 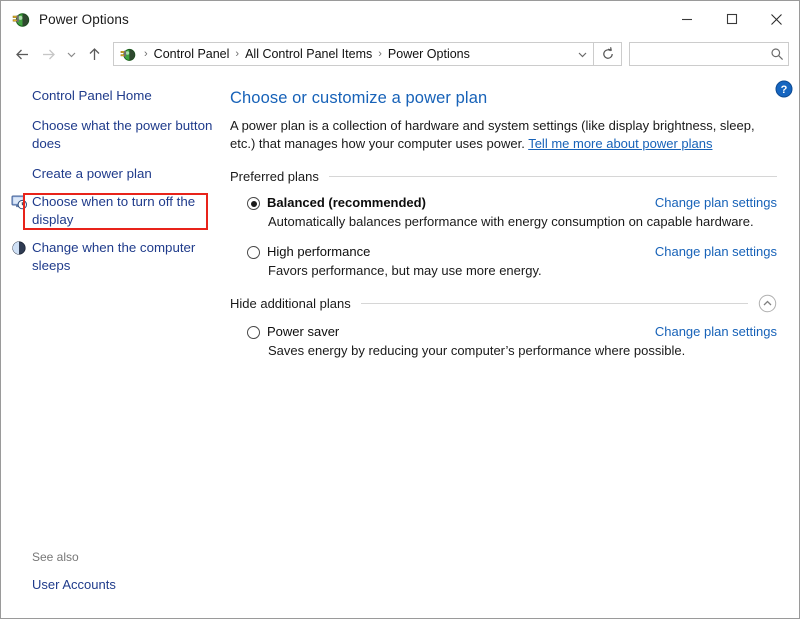 What do you see at coordinates (503, 251) in the screenshot?
I see `plan-row-high-performance: High performance Change plan settings` at bounding box center [503, 251].